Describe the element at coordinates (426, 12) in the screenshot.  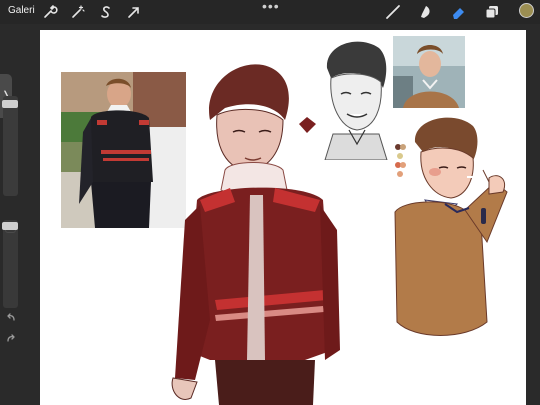
I see `smudge-icon` at that location.